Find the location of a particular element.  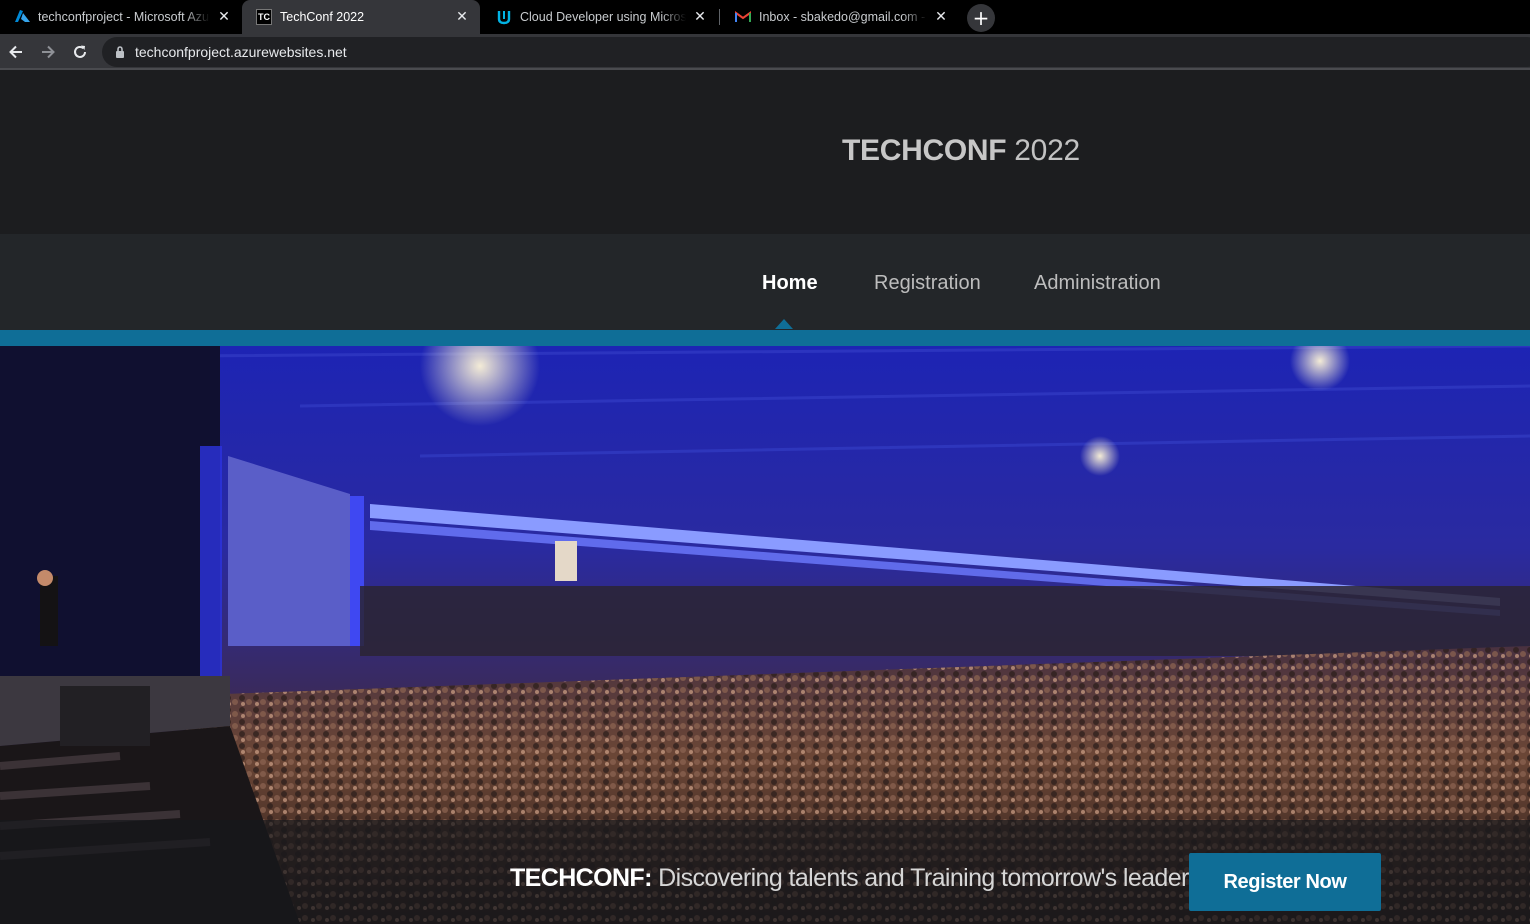

brand-strong: TECHCONF is located at coordinates (924, 150).